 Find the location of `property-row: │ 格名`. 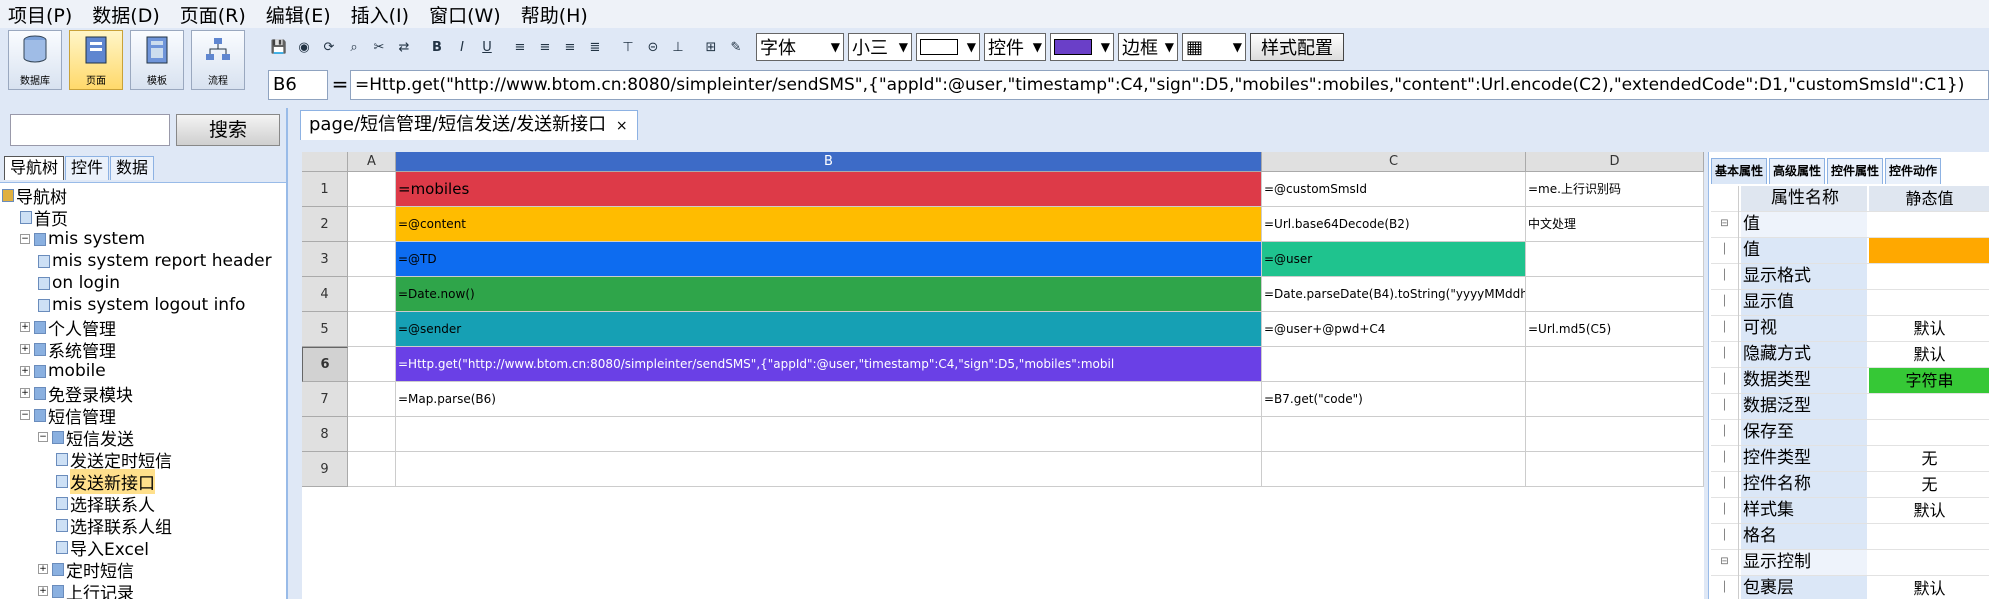

property-row: │ 格名 is located at coordinates (1850, 537).